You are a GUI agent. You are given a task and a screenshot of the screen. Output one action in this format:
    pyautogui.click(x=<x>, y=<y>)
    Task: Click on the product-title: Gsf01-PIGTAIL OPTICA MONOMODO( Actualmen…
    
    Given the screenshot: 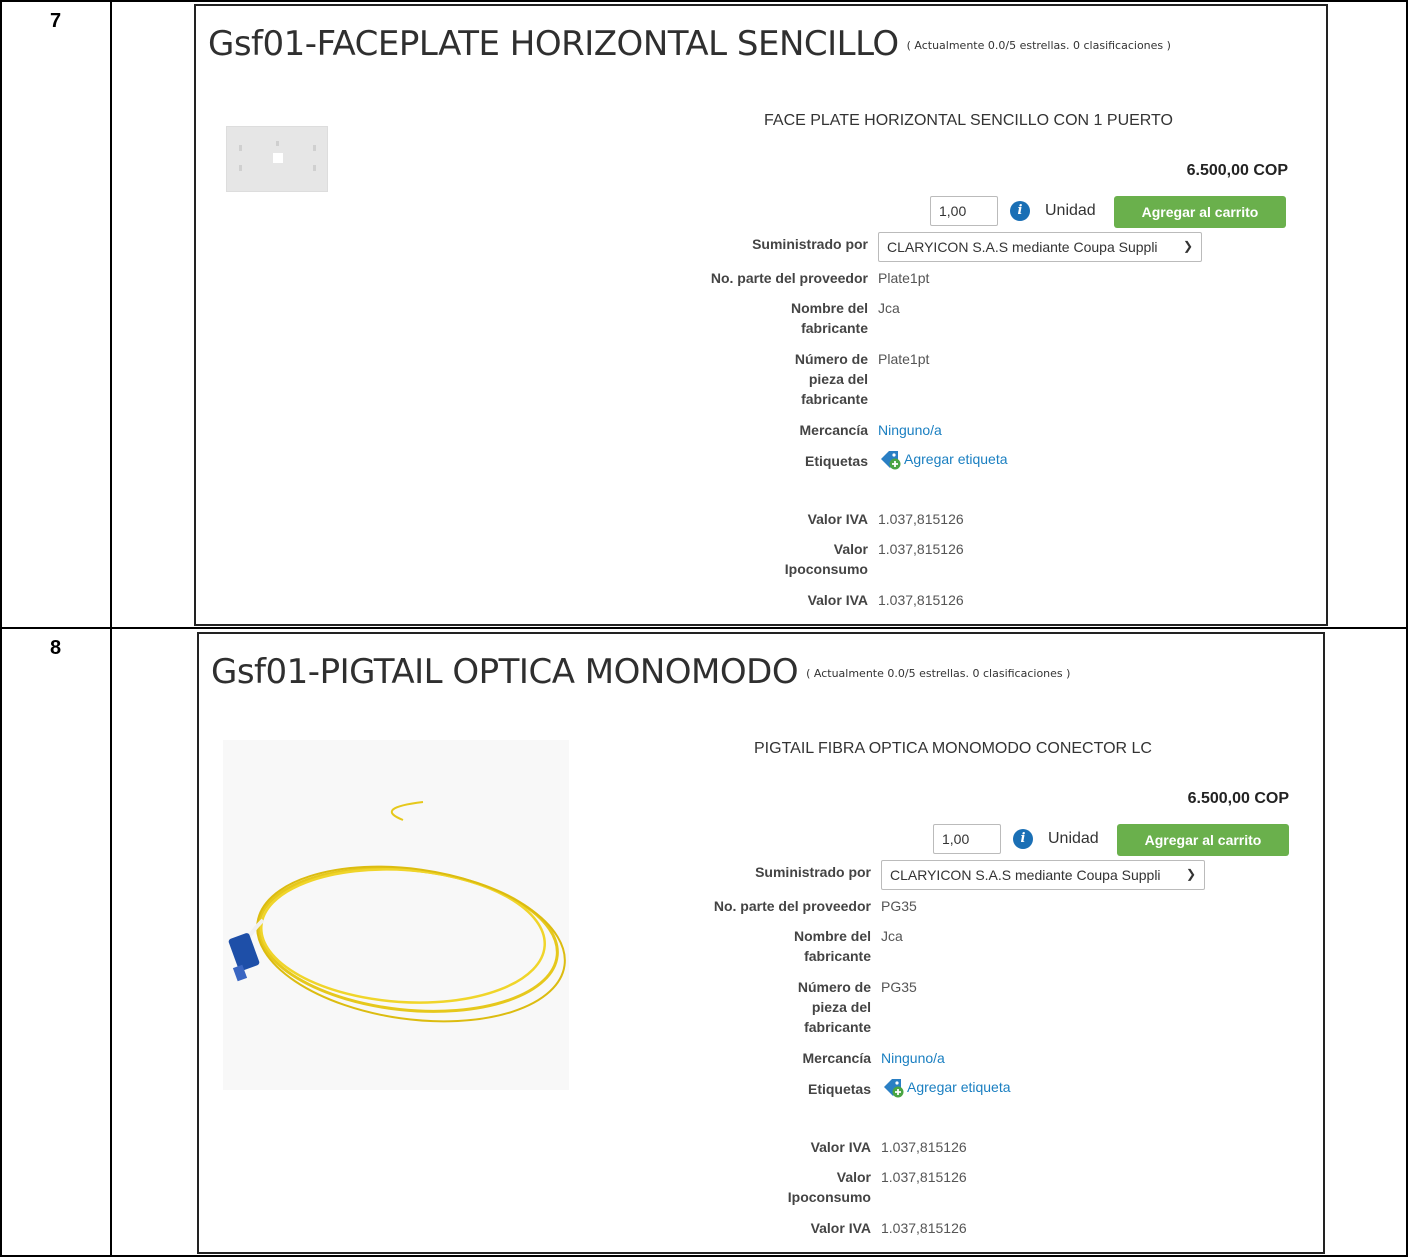 What is the action you would take?
    pyautogui.click(x=640, y=672)
    